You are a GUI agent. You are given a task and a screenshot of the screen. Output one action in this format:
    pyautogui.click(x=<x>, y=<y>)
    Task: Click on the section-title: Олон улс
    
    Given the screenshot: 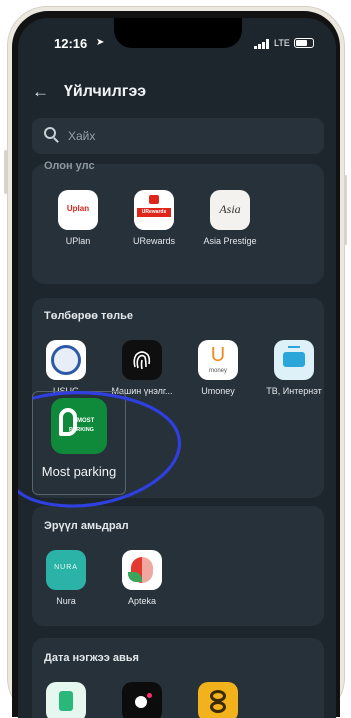 What is the action you would take?
    pyautogui.click(x=69, y=166)
    